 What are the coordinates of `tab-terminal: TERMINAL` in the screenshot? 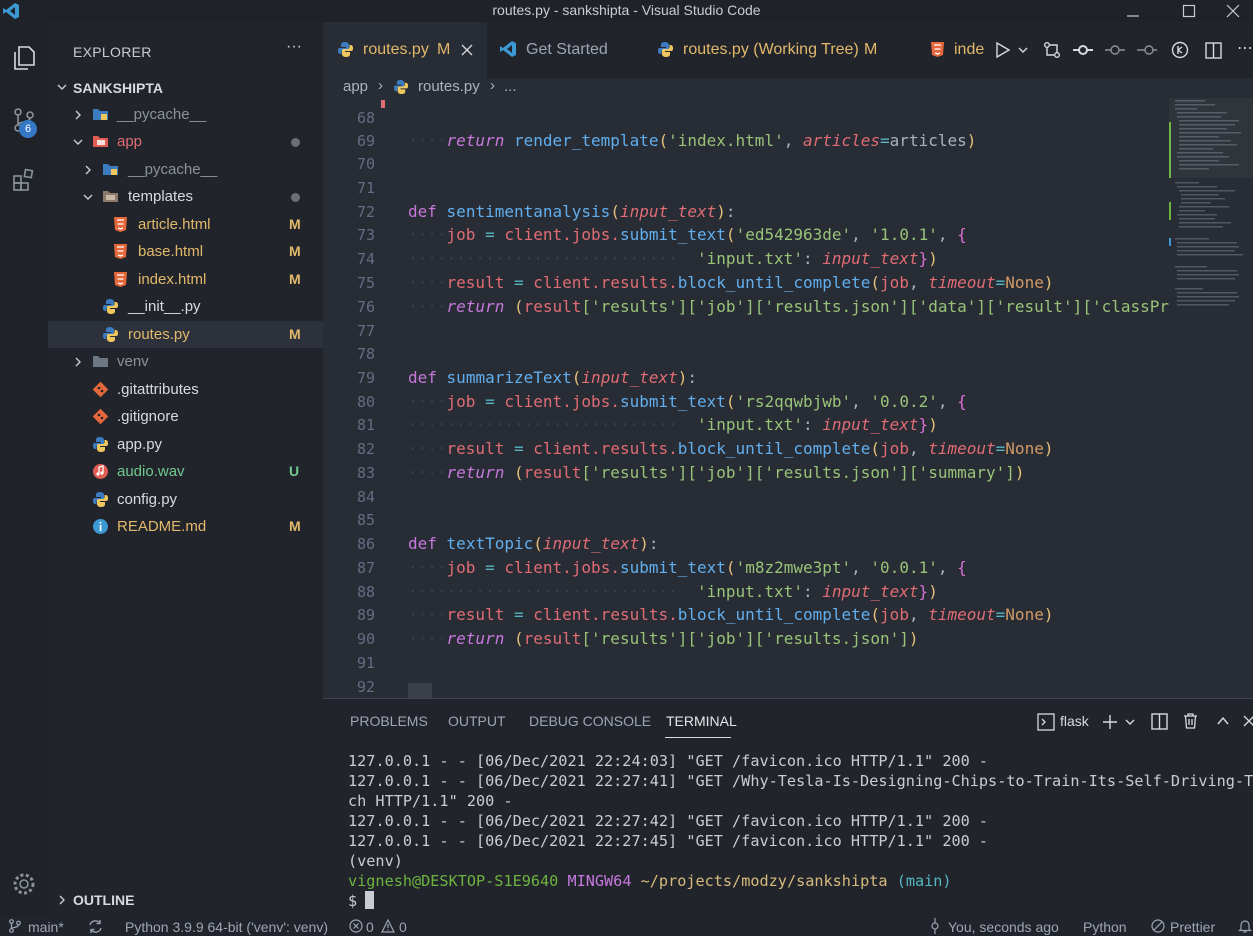 It's located at (701, 721).